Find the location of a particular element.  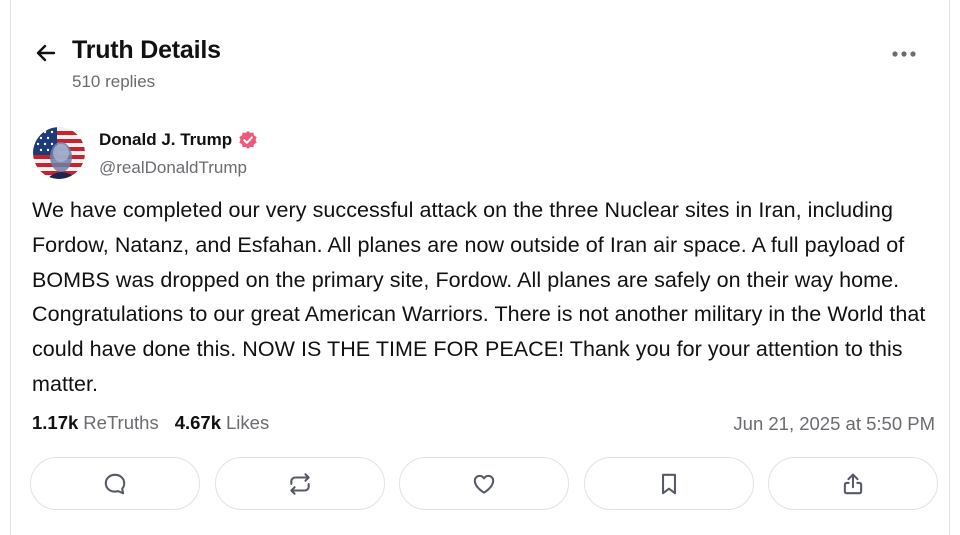

more-options-button is located at coordinates (904, 54).